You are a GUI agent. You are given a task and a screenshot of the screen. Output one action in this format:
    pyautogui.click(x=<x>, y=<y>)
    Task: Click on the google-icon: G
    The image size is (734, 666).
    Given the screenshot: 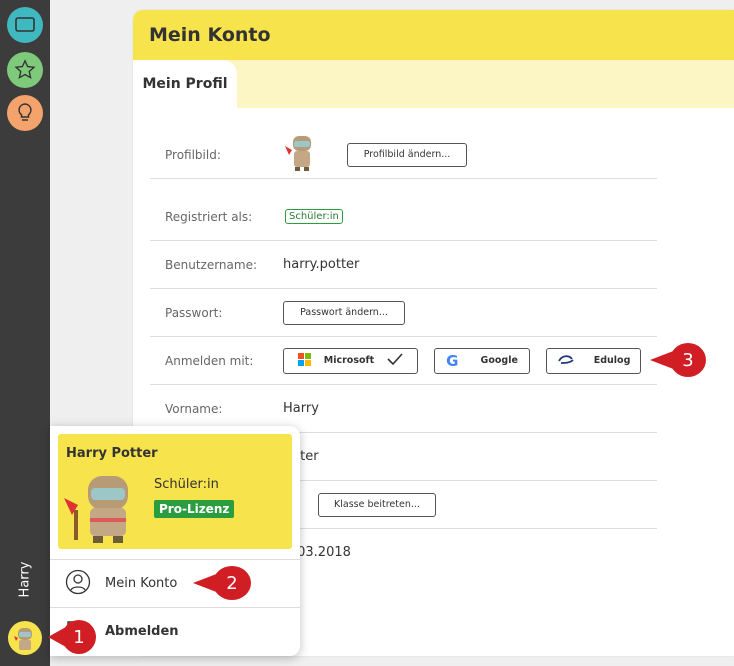 What is the action you would take?
    pyautogui.click(x=452, y=360)
    